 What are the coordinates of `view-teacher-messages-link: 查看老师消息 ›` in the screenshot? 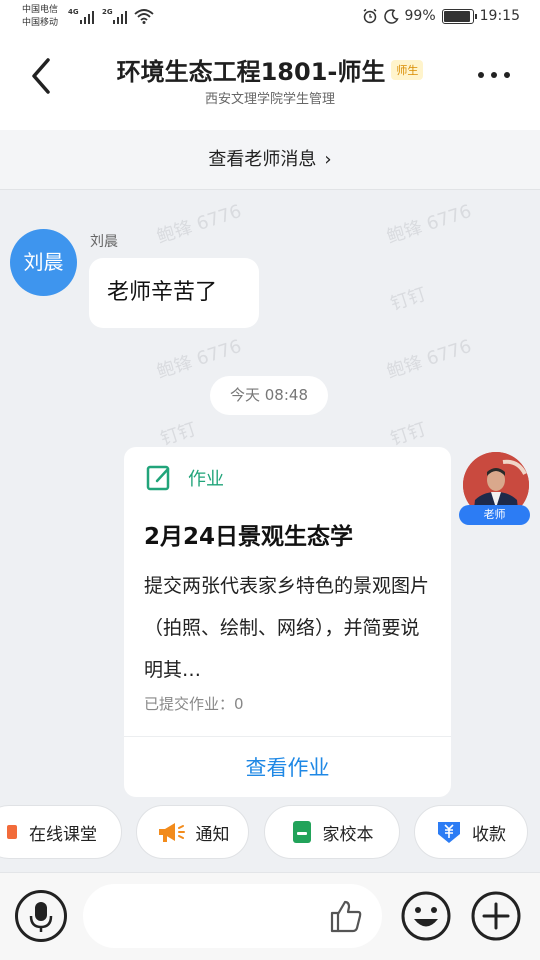 It's located at (270, 160).